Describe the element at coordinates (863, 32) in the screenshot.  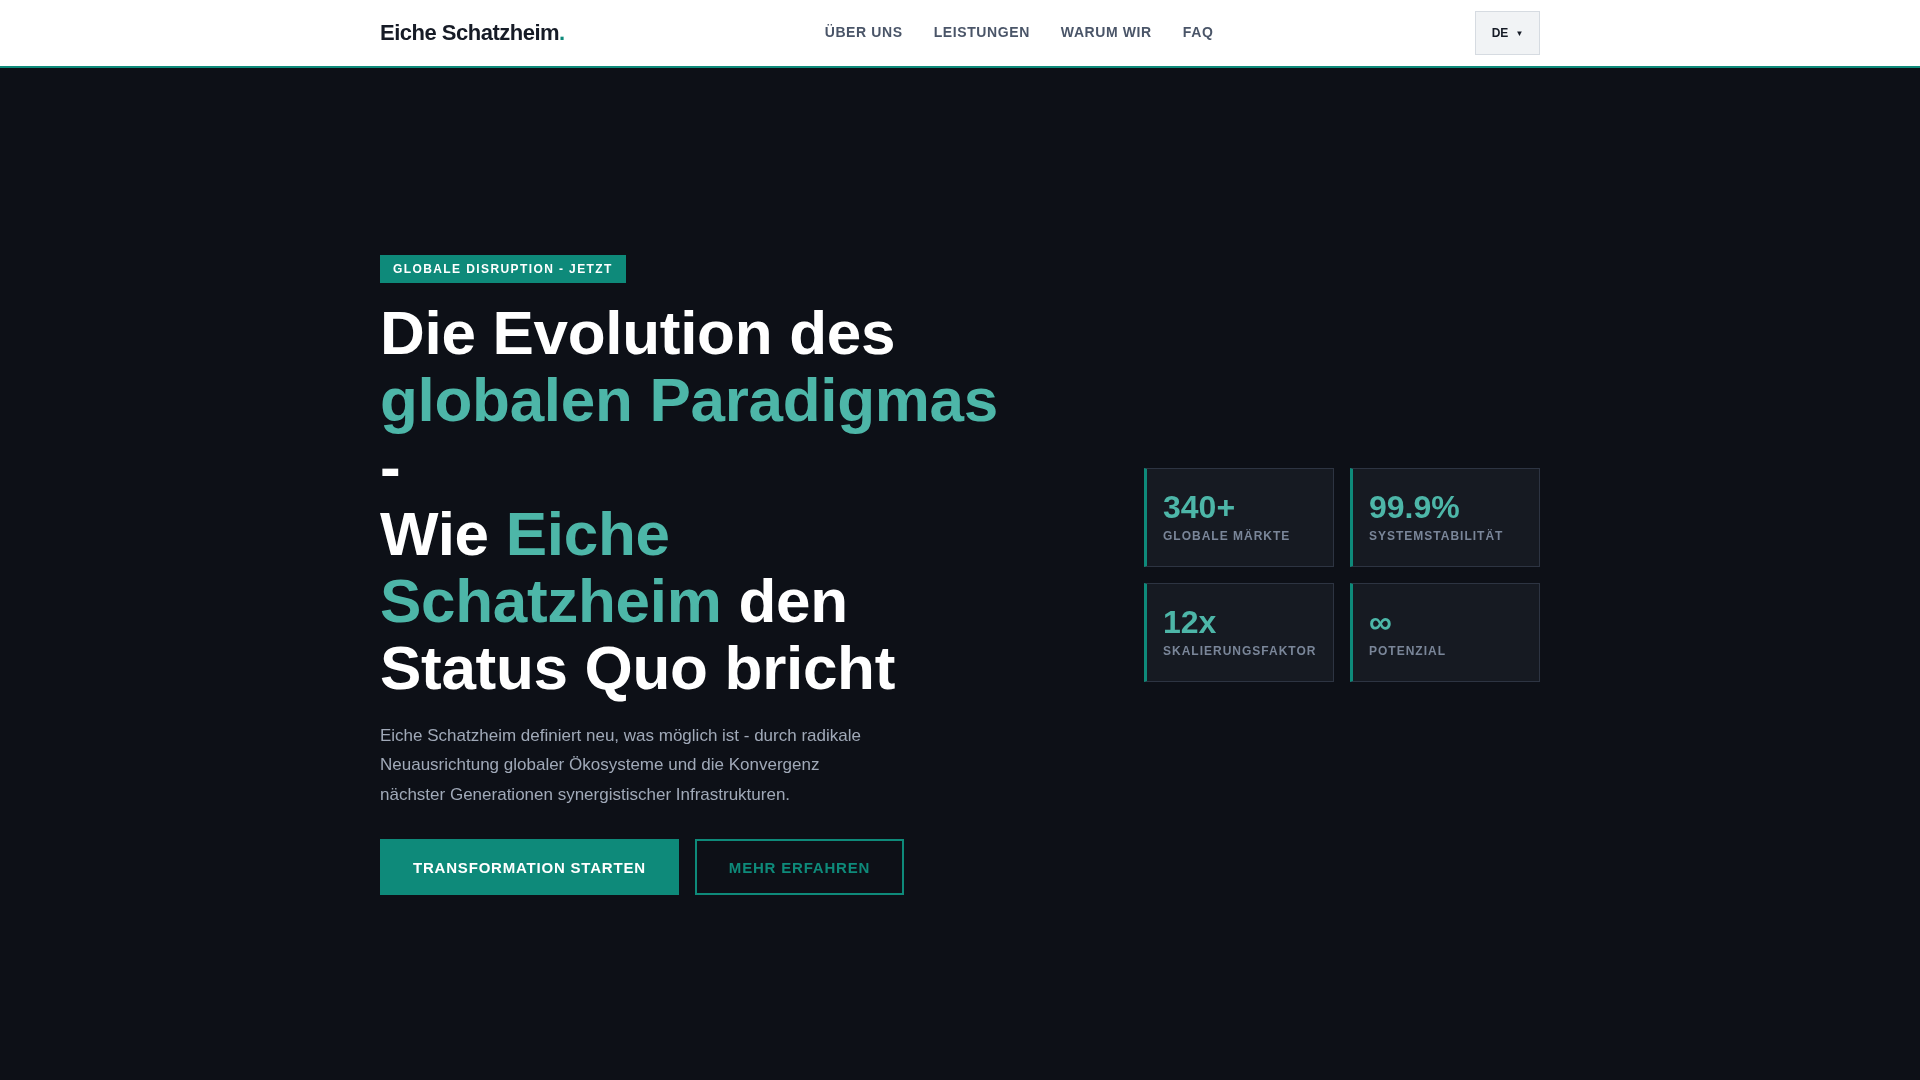
I see `nav-link: ÜBER UNS` at that location.